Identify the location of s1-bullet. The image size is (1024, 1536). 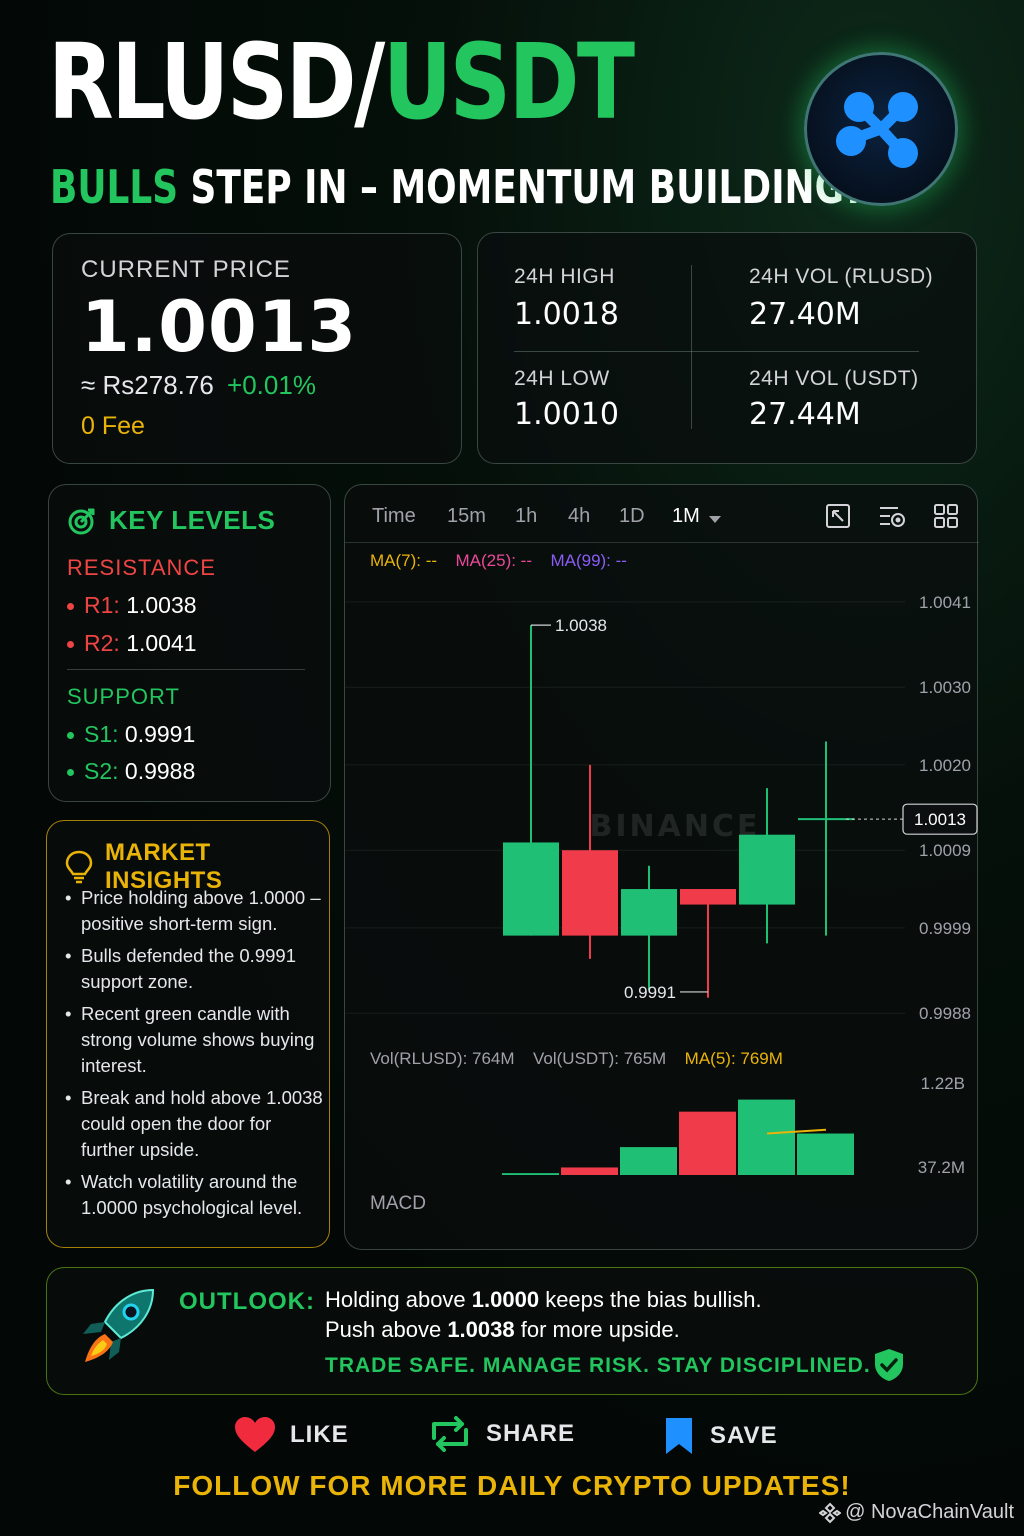
(70, 736).